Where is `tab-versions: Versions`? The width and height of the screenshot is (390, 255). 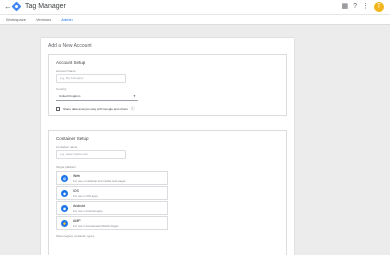 tab-versions: Versions is located at coordinates (43, 19).